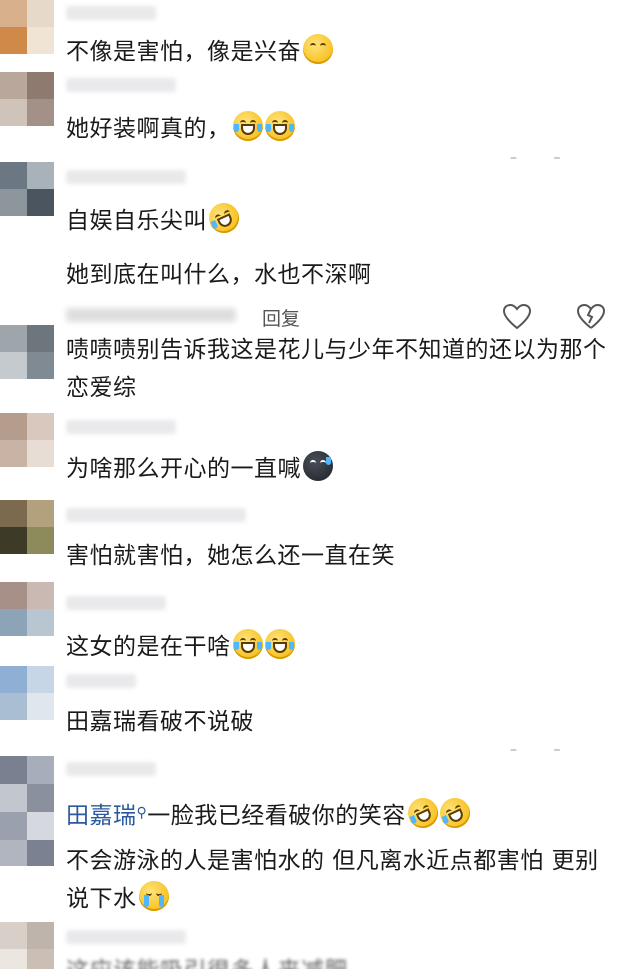 This screenshot has height=969, width=640. I want to click on comment-content: 田嘉瑞看破不说破, so click(160, 722).